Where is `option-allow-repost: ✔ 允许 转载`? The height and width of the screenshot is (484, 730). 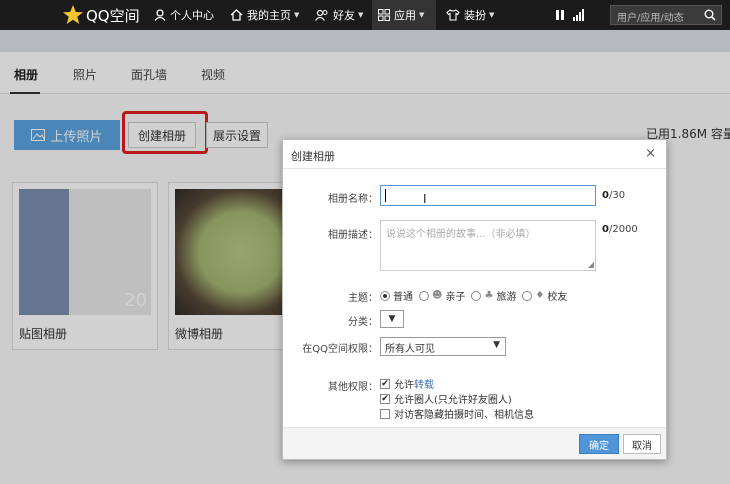
option-allow-repost: ✔ 允许 转载 is located at coordinates (407, 383).